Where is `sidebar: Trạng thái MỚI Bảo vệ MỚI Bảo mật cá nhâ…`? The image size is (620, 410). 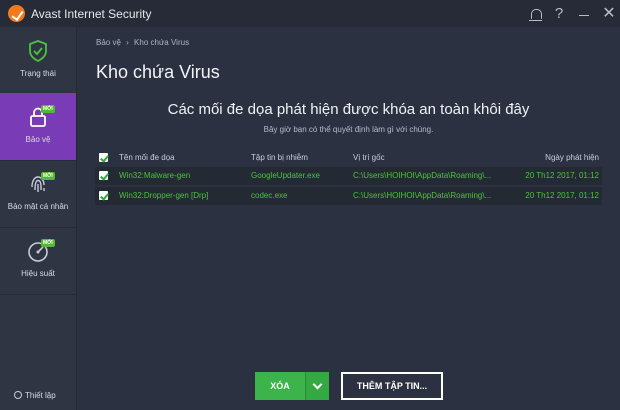 sidebar: Trạng thái MỚI Bảo vệ MỚI Bảo mật cá nhâ… is located at coordinates (38, 218).